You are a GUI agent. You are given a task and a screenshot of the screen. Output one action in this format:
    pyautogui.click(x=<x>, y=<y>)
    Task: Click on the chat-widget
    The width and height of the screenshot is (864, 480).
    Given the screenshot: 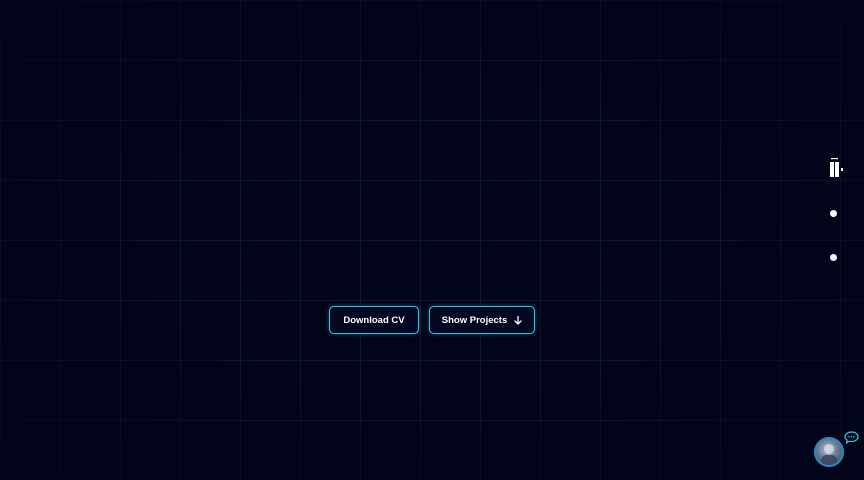 What is the action you would take?
    pyautogui.click(x=837, y=451)
    